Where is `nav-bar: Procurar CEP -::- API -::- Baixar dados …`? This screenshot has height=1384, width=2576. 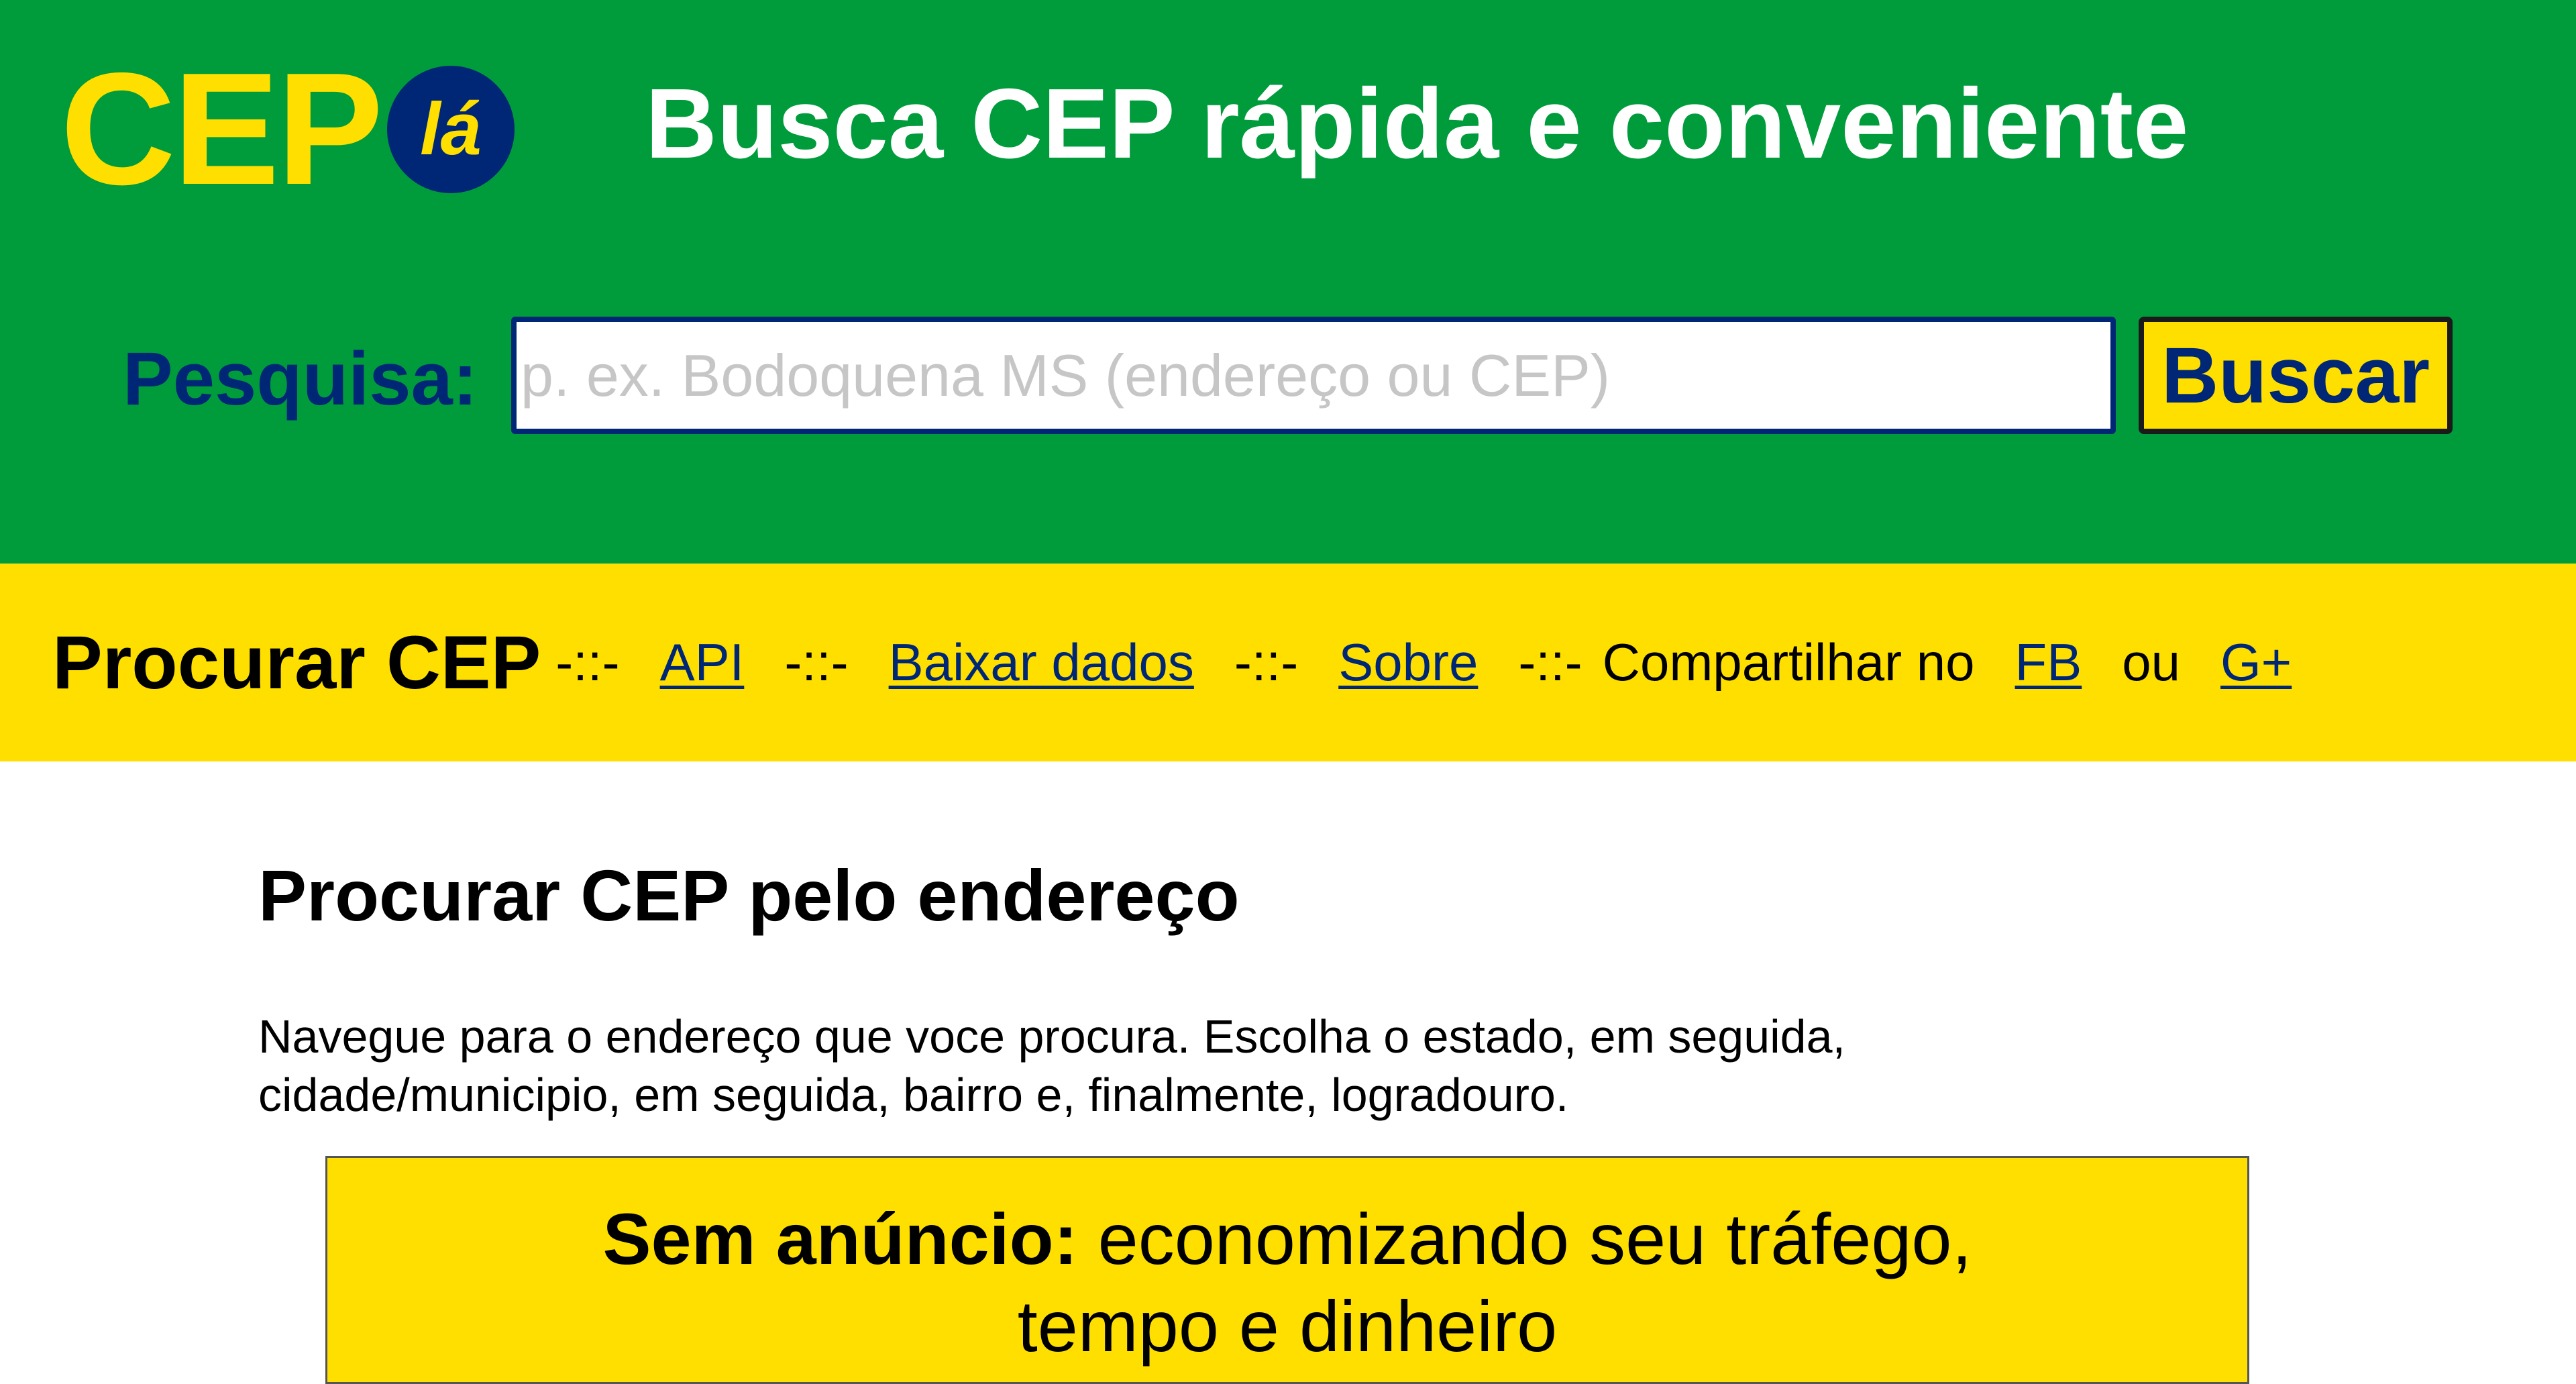
nav-bar: Procurar CEP -::- API -::- Baixar dados … is located at coordinates (1288, 662).